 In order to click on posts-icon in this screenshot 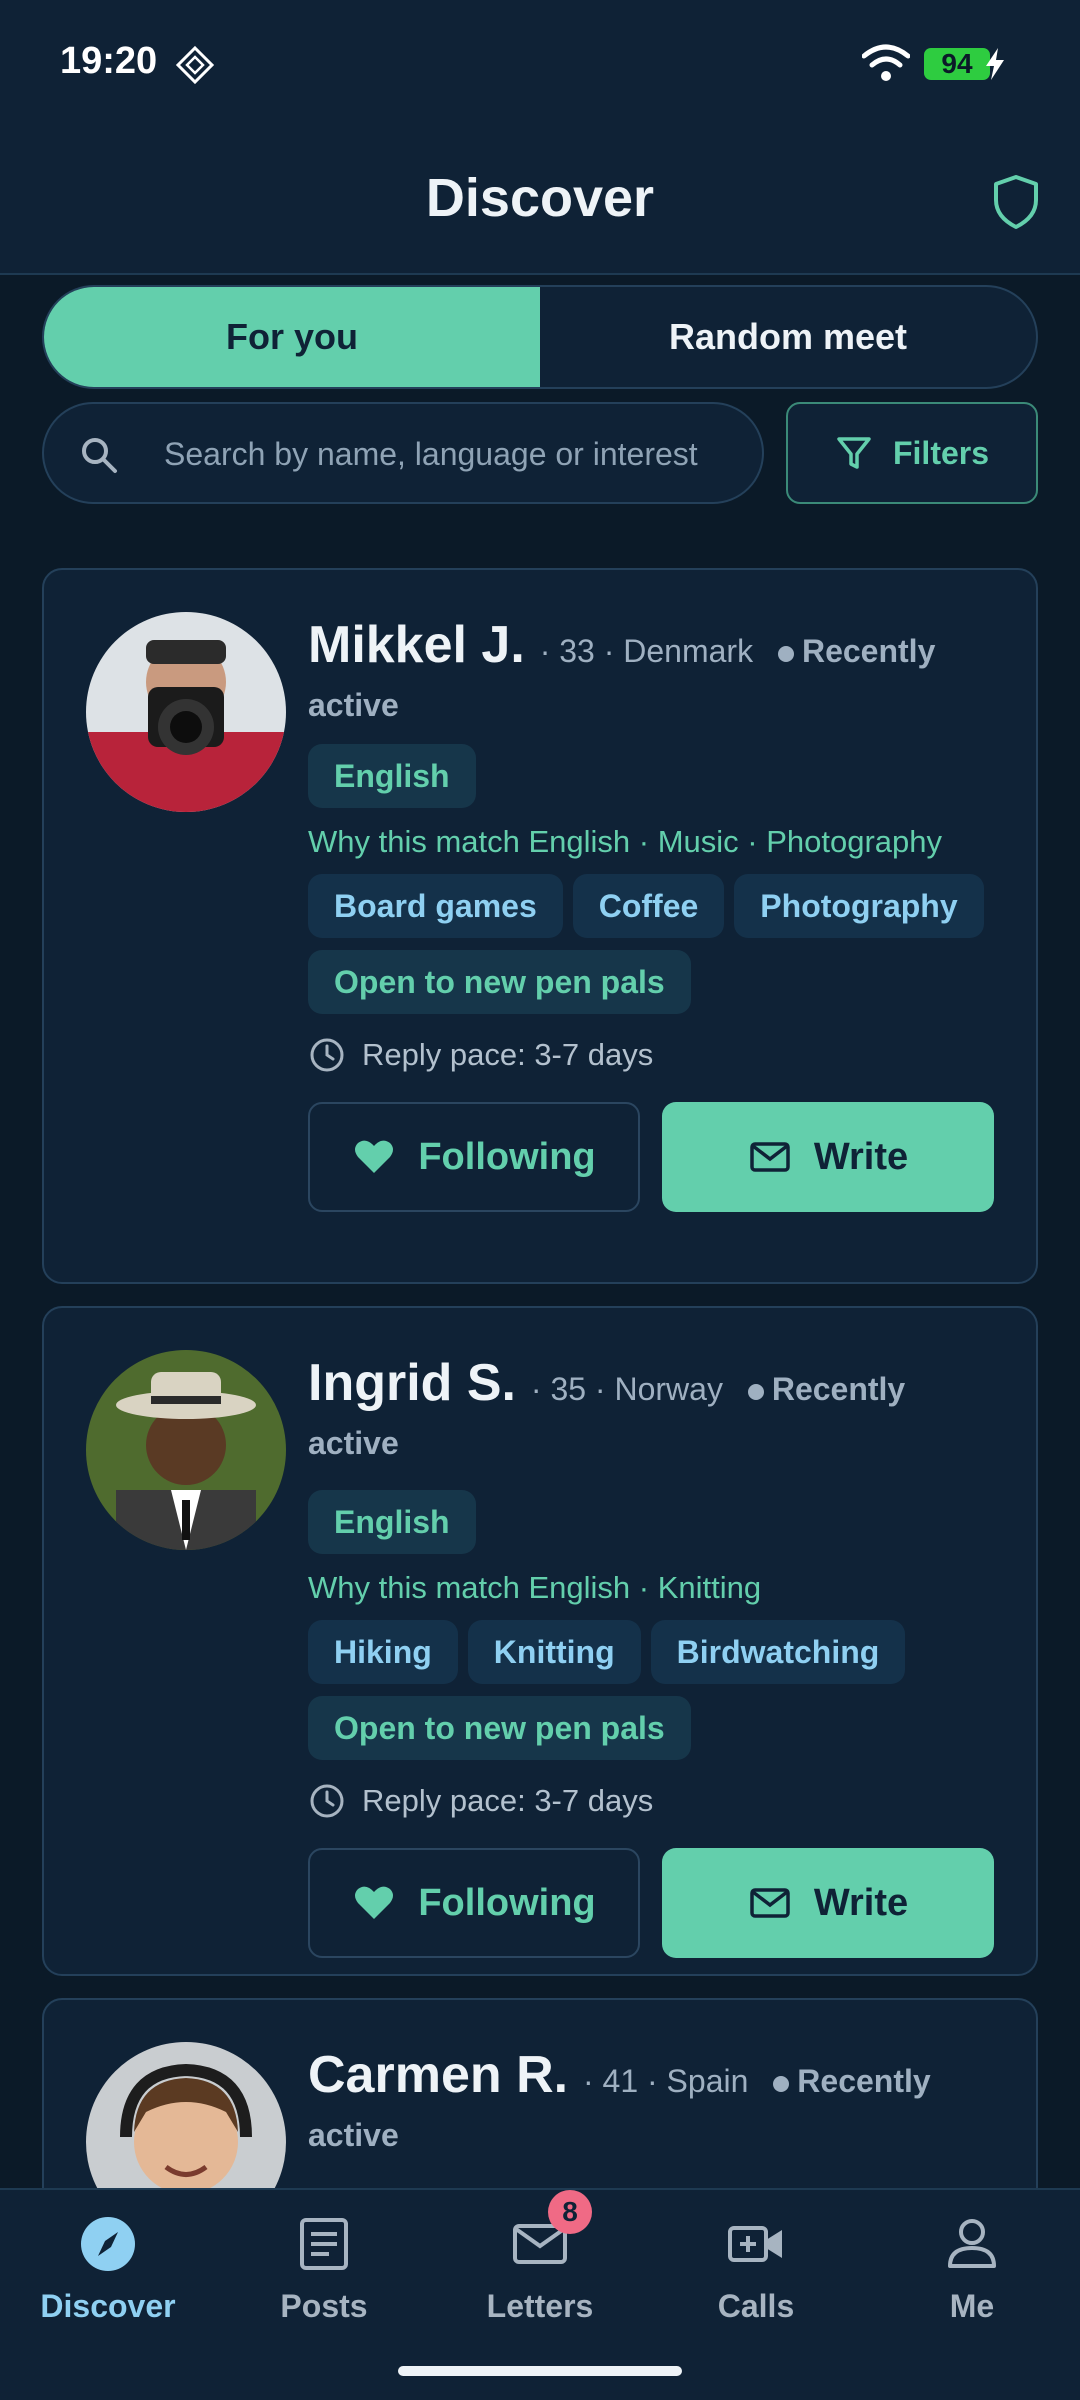, I will do `click(324, 2244)`.